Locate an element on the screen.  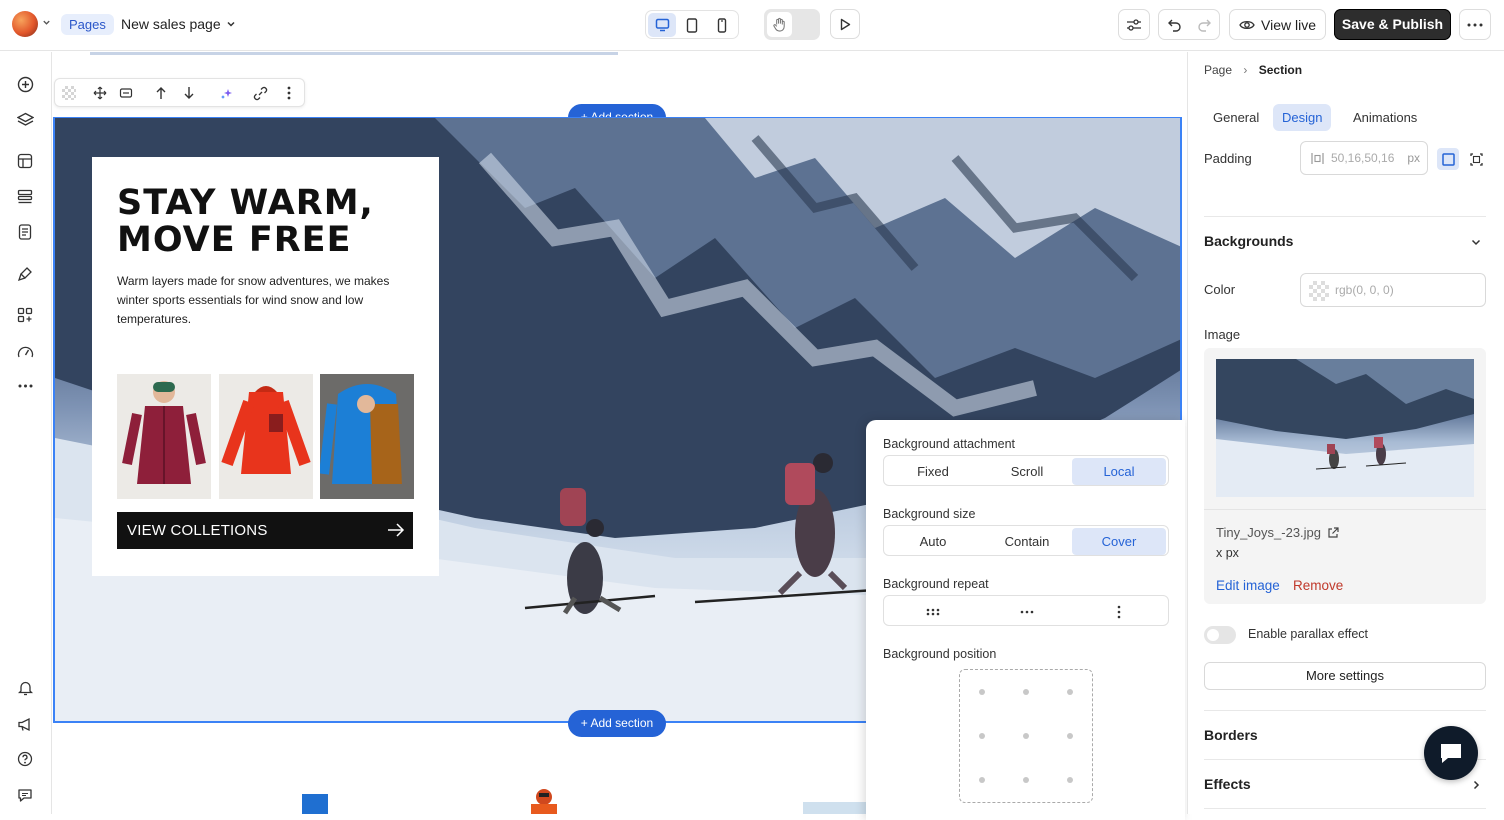
help-icon is located at coordinates (25, 759).